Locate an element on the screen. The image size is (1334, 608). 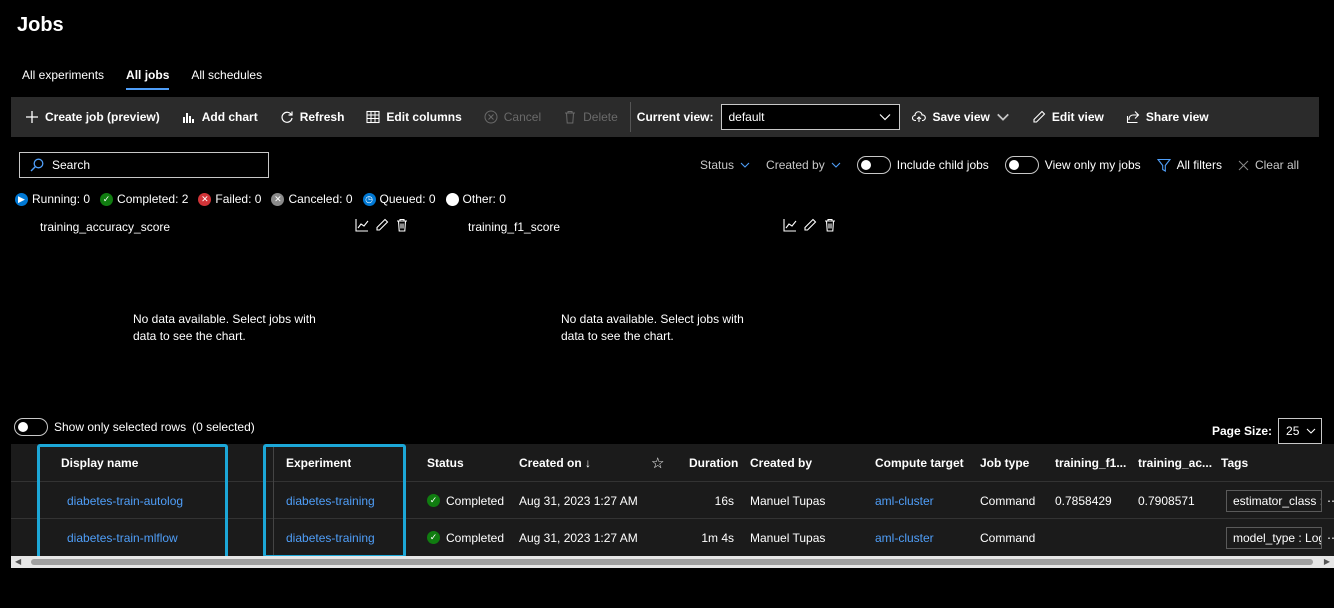
star-icon: ☆ is located at coordinates (657, 462).